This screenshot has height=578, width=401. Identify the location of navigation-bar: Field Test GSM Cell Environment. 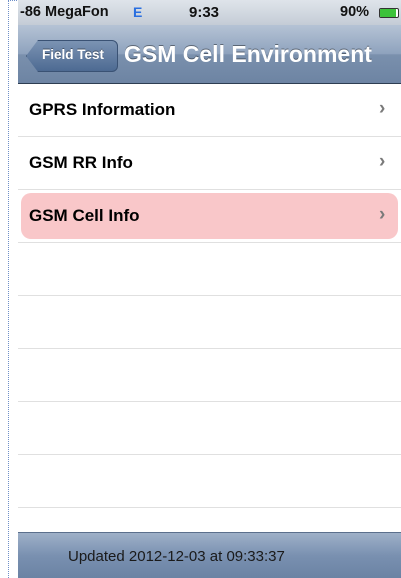
(209, 54).